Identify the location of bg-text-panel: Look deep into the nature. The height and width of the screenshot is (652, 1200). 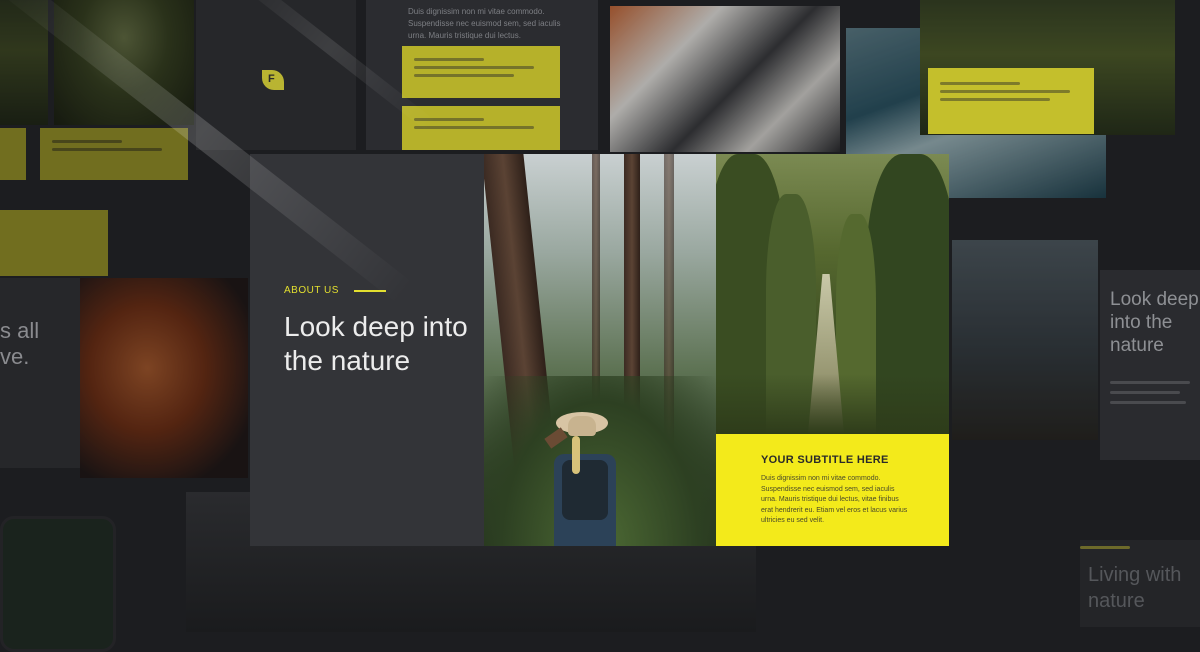
(1150, 365).